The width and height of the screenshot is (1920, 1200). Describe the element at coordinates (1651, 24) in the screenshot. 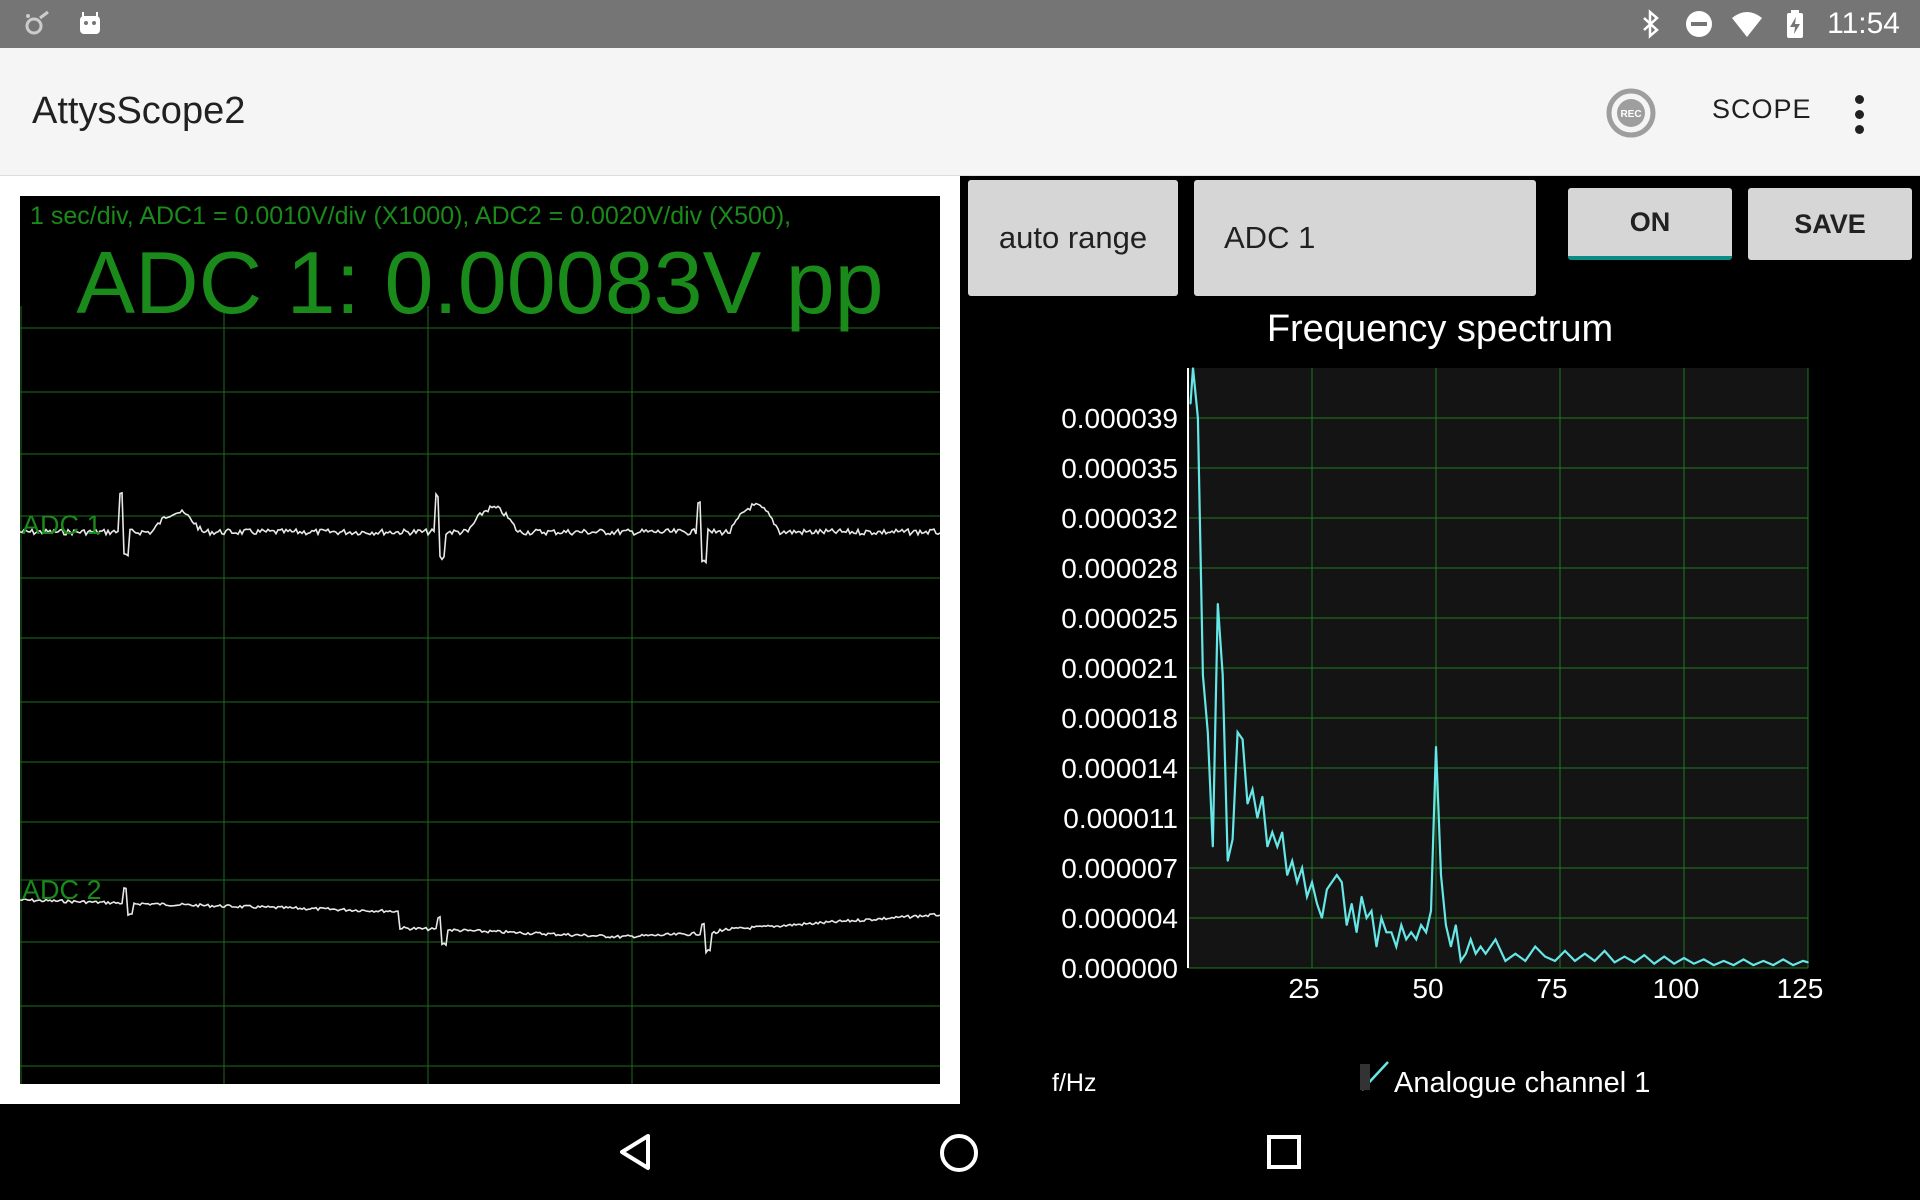

I see `bluetooth-icon` at that location.